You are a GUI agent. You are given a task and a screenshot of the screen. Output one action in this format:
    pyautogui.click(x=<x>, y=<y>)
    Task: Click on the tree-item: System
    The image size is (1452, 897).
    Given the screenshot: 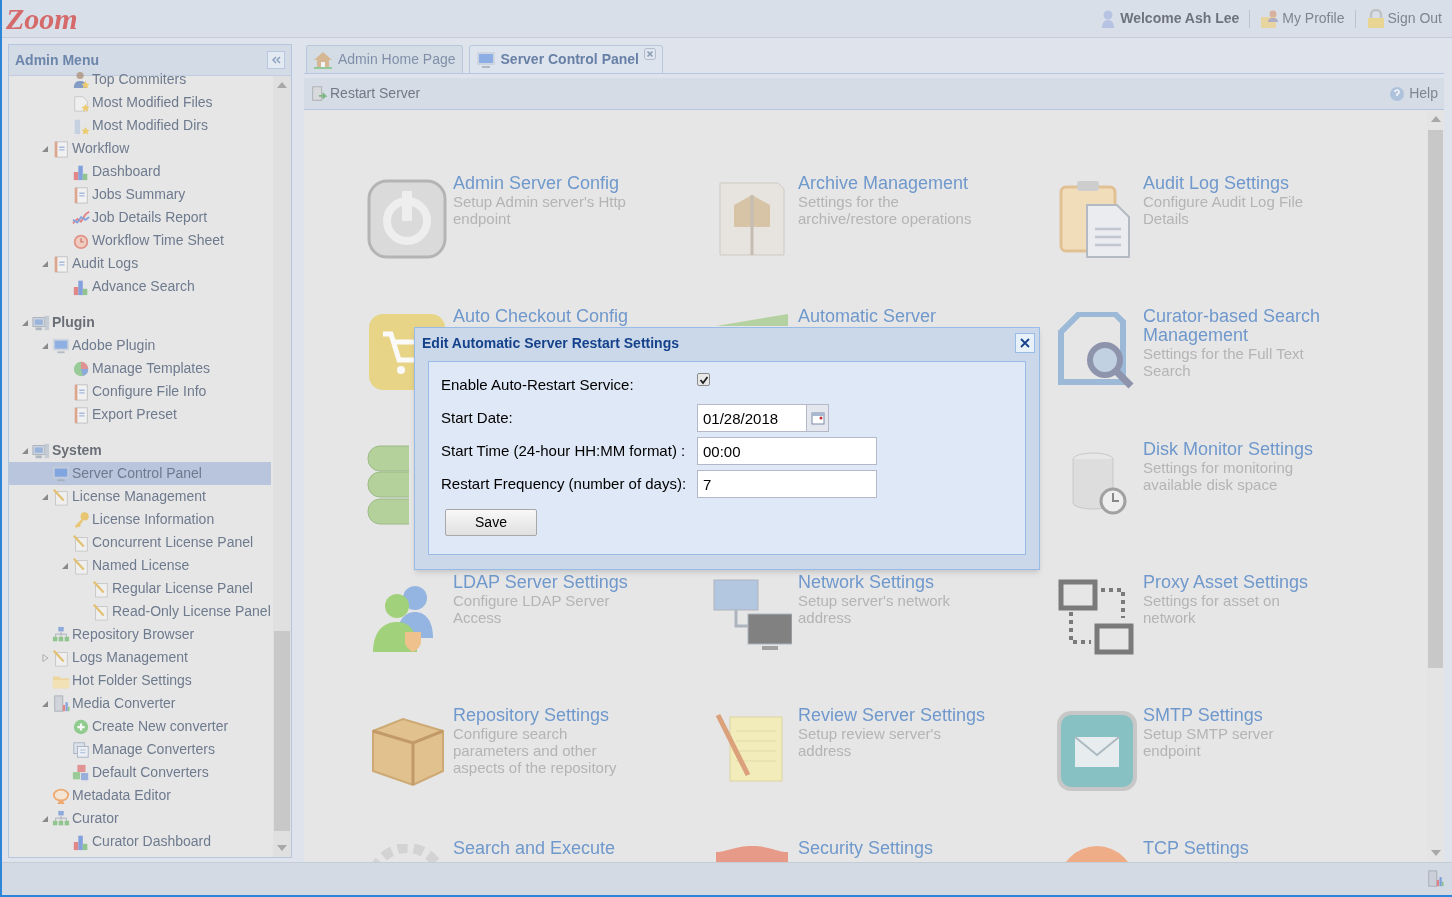 What is the action you would take?
    pyautogui.click(x=140, y=450)
    